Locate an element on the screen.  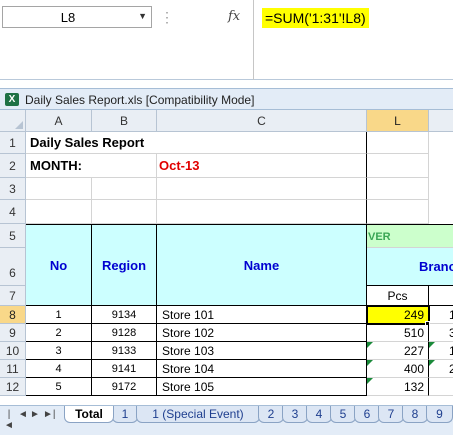
report-title: Daily Sales Report is located at coordinates (196, 143).